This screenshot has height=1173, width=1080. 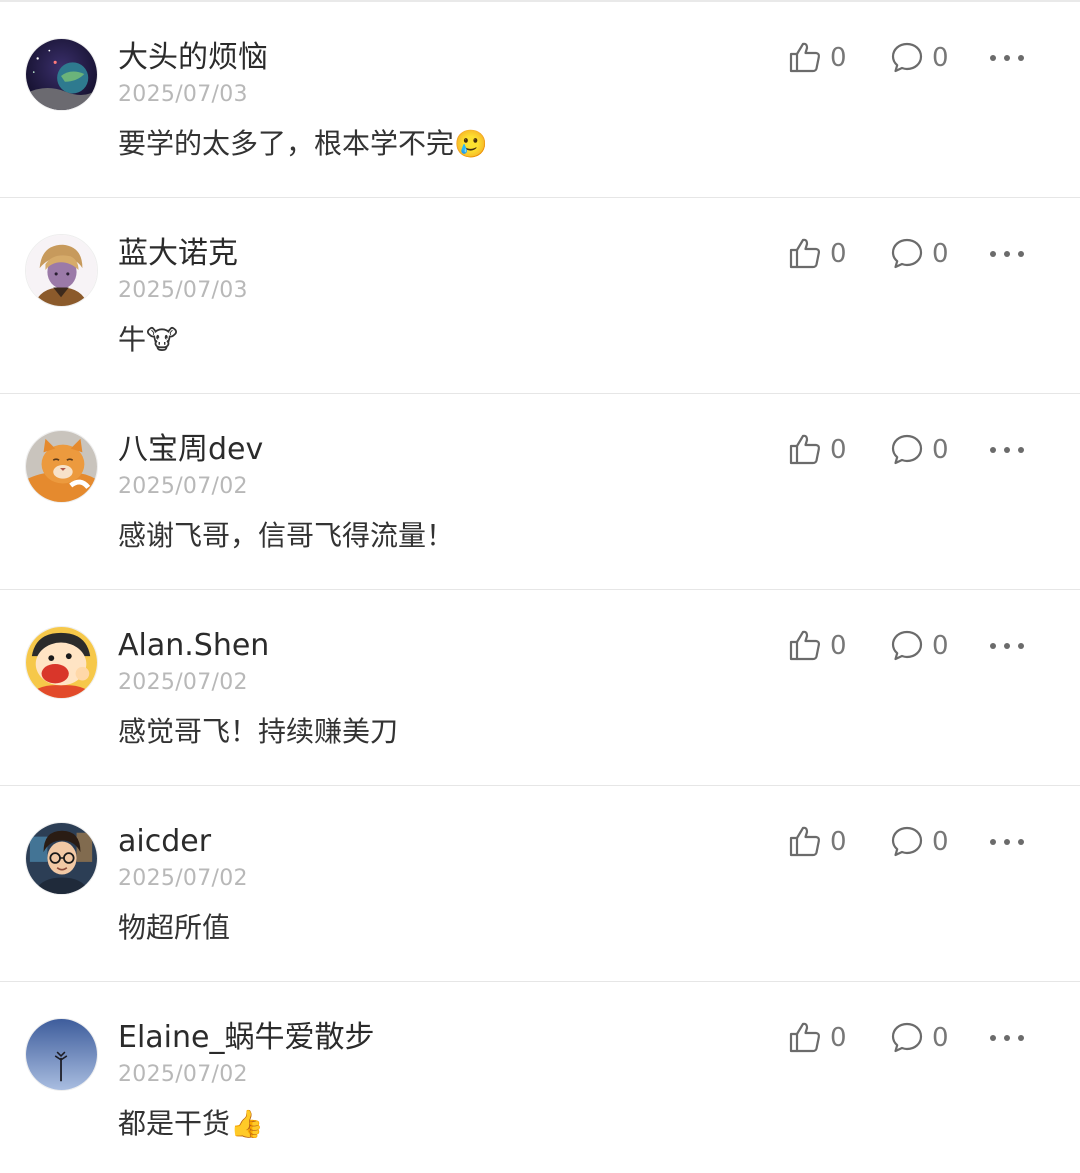 What do you see at coordinates (246, 1038) in the screenshot?
I see `username: Elaine_蜗牛爱散步` at bounding box center [246, 1038].